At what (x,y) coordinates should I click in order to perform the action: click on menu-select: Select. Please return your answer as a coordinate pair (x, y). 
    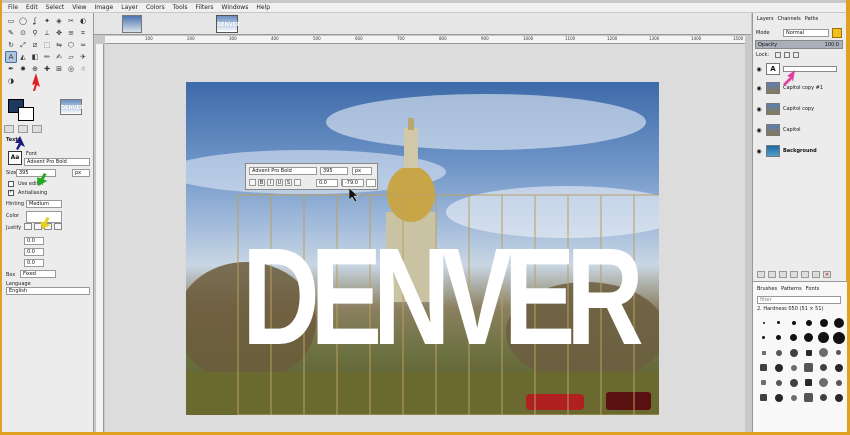
    Looking at the image, I should click on (55, 7).